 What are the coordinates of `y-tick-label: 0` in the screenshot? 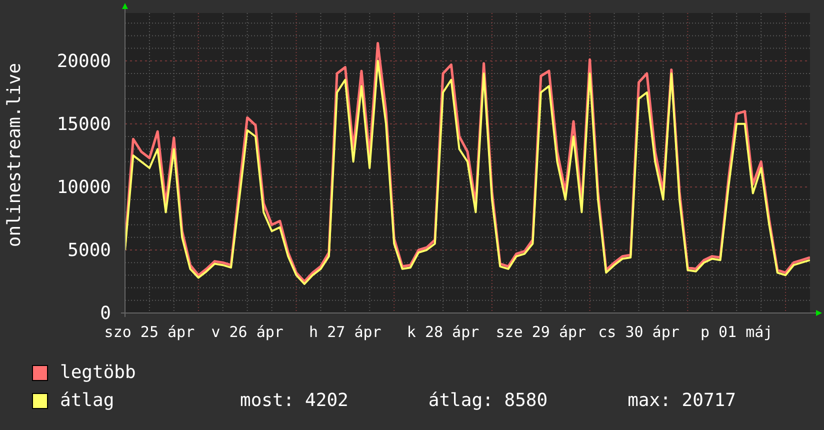 It's located at (105, 313).